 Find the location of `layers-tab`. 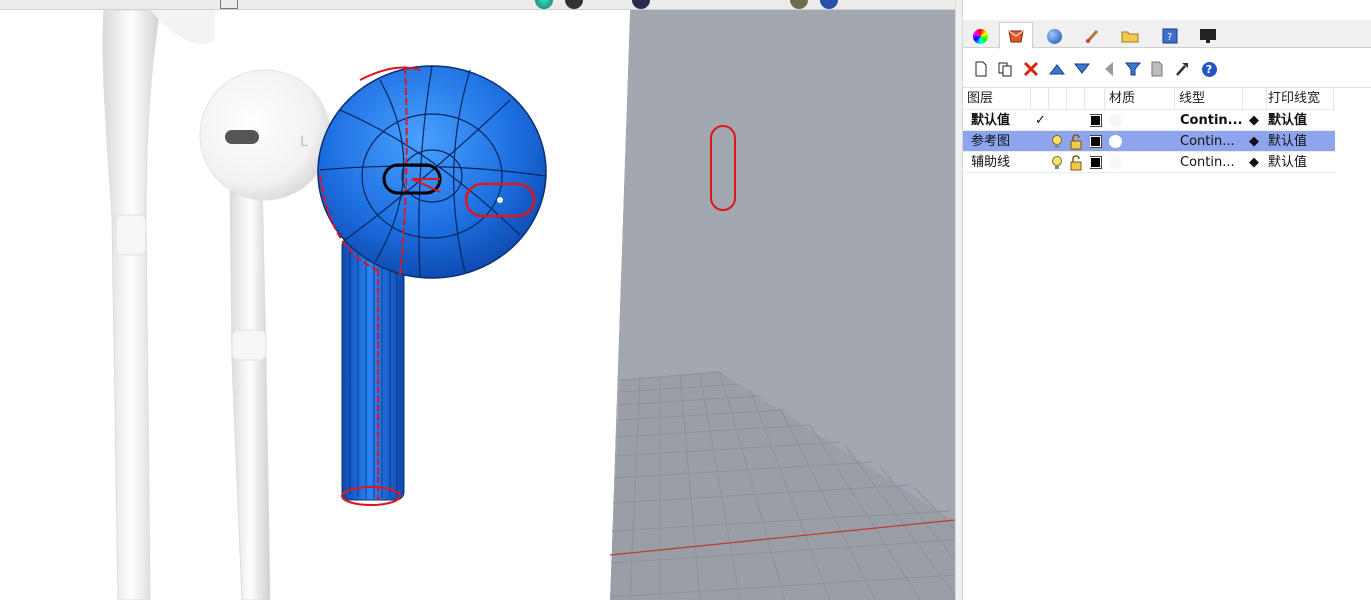

layers-tab is located at coordinates (1016, 35).